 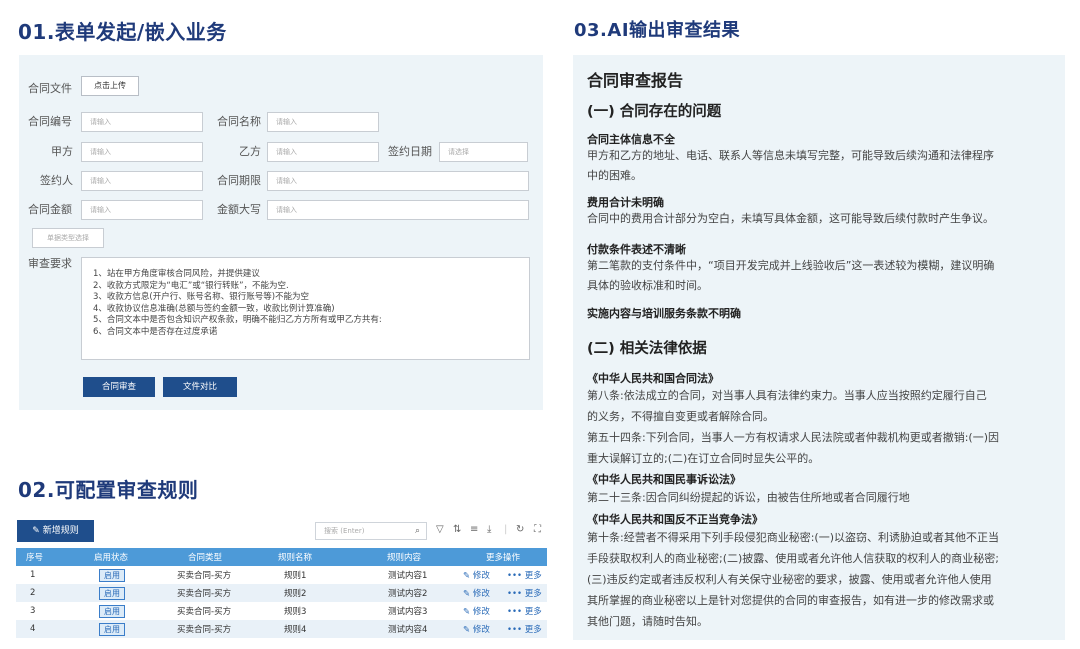 I want to click on signer-input: 请输入, so click(x=142, y=181).